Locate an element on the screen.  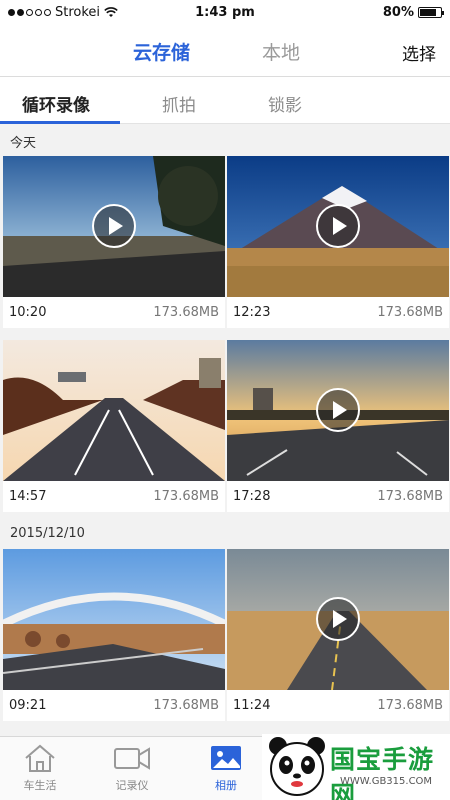
video-card: 14:57 173.68MB is located at coordinates (114, 426).